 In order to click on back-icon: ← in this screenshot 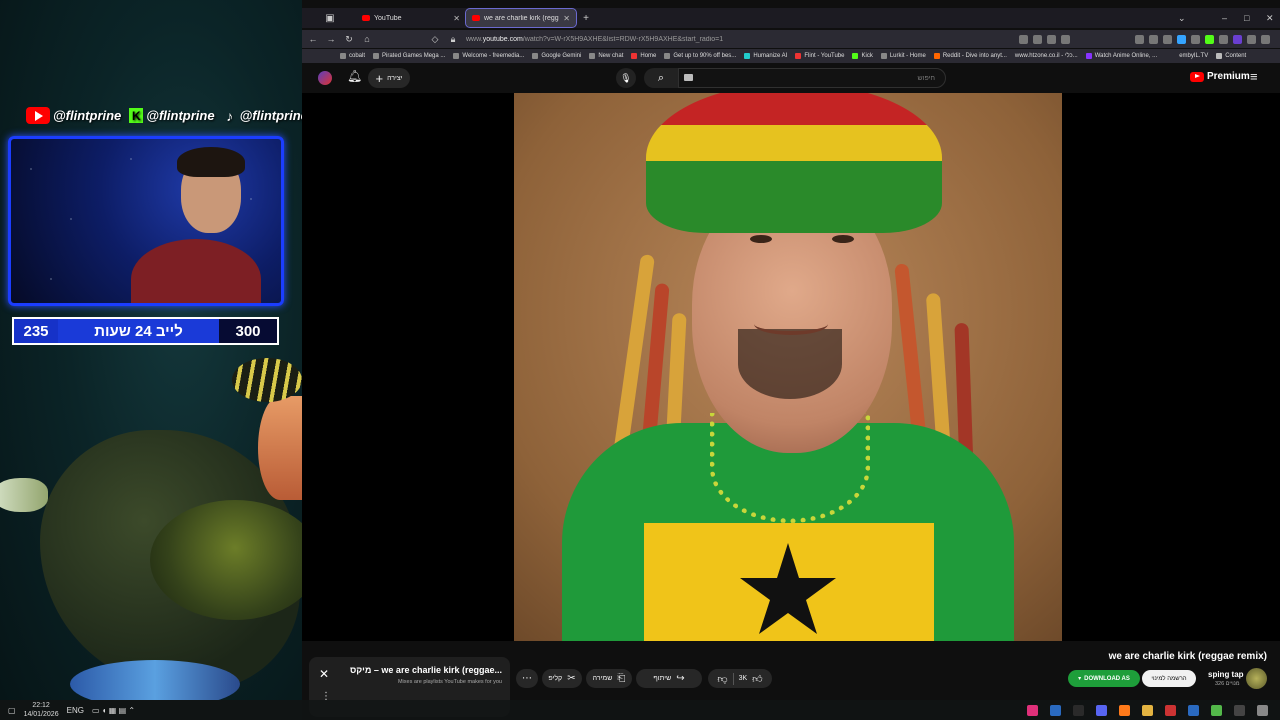, I will do `click(313, 39)`.